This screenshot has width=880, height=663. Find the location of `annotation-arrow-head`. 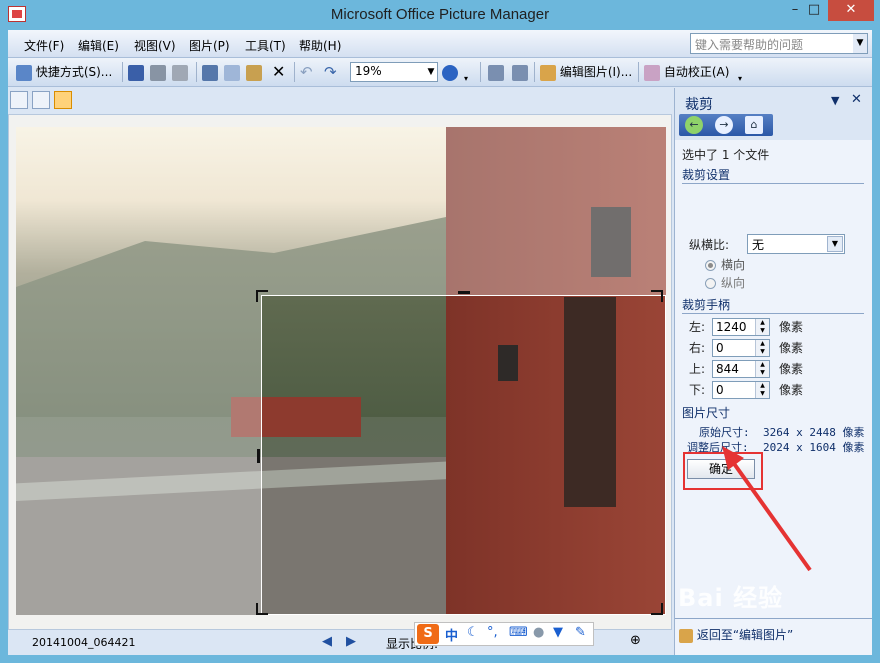

annotation-arrow-head is located at coordinates (733, 458).